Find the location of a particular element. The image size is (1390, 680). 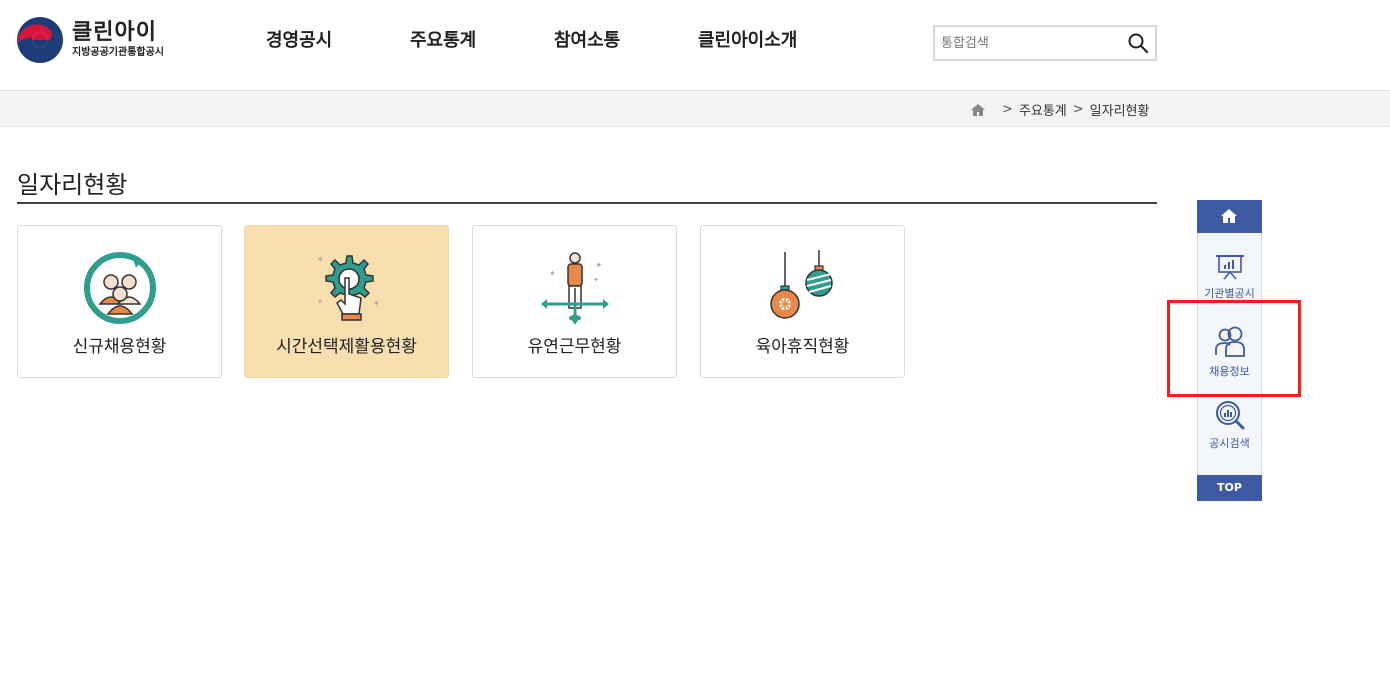

search-box is located at coordinates (1045, 43).